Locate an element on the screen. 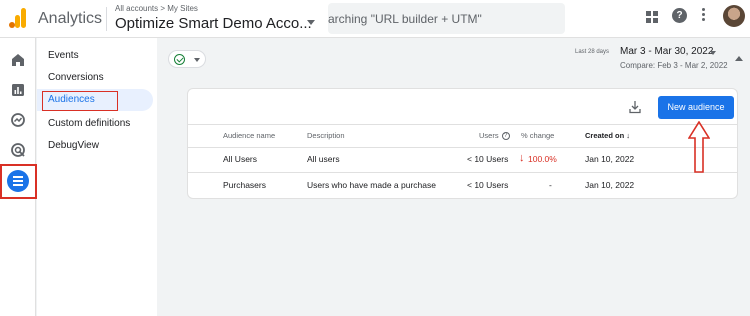 The image size is (750, 316). column-header-created-on: Created on ↓ is located at coordinates (607, 135).